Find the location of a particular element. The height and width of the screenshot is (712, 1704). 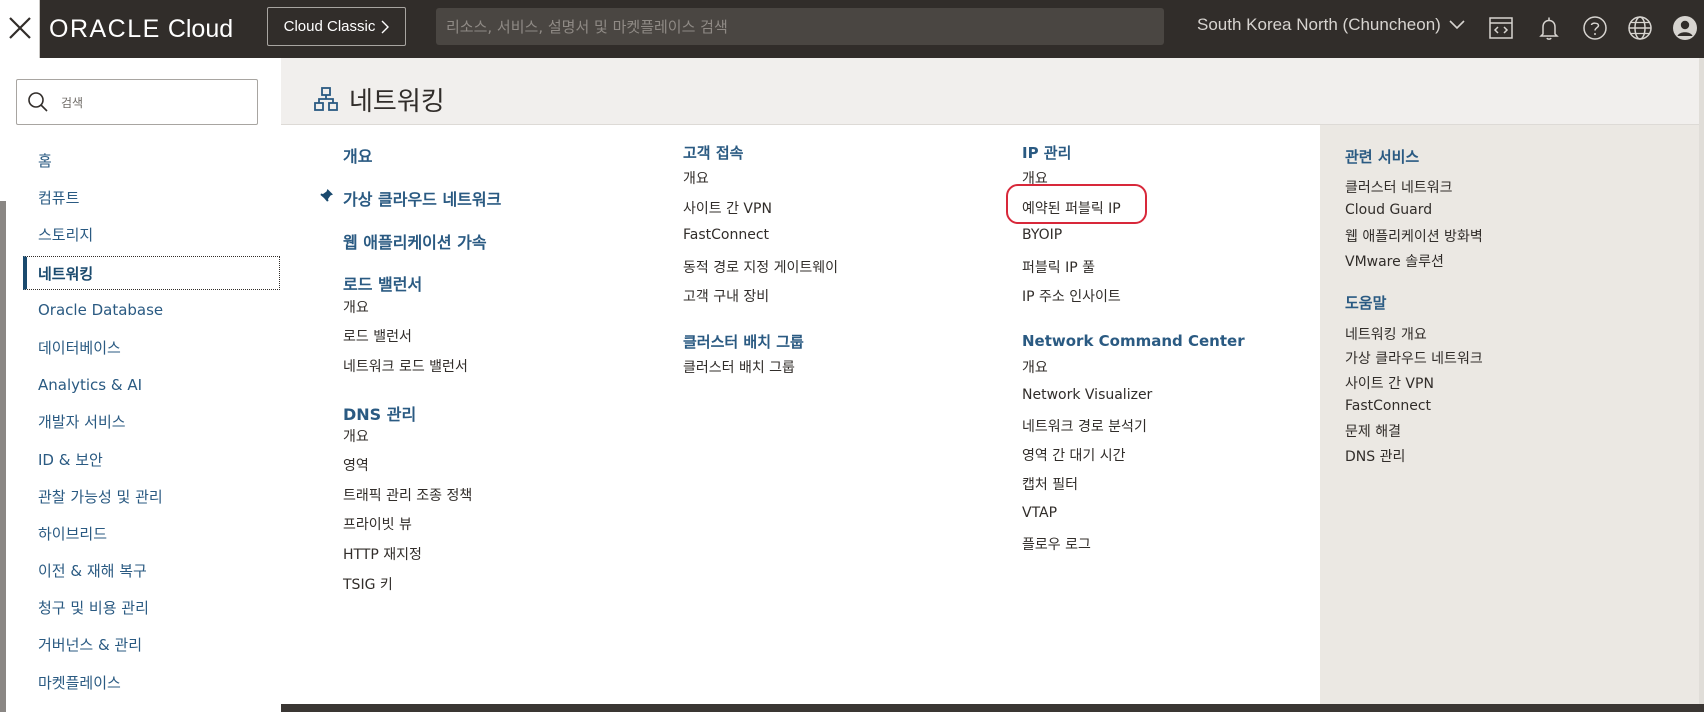

related-heading: 관련 서비스 is located at coordinates (1382, 157).